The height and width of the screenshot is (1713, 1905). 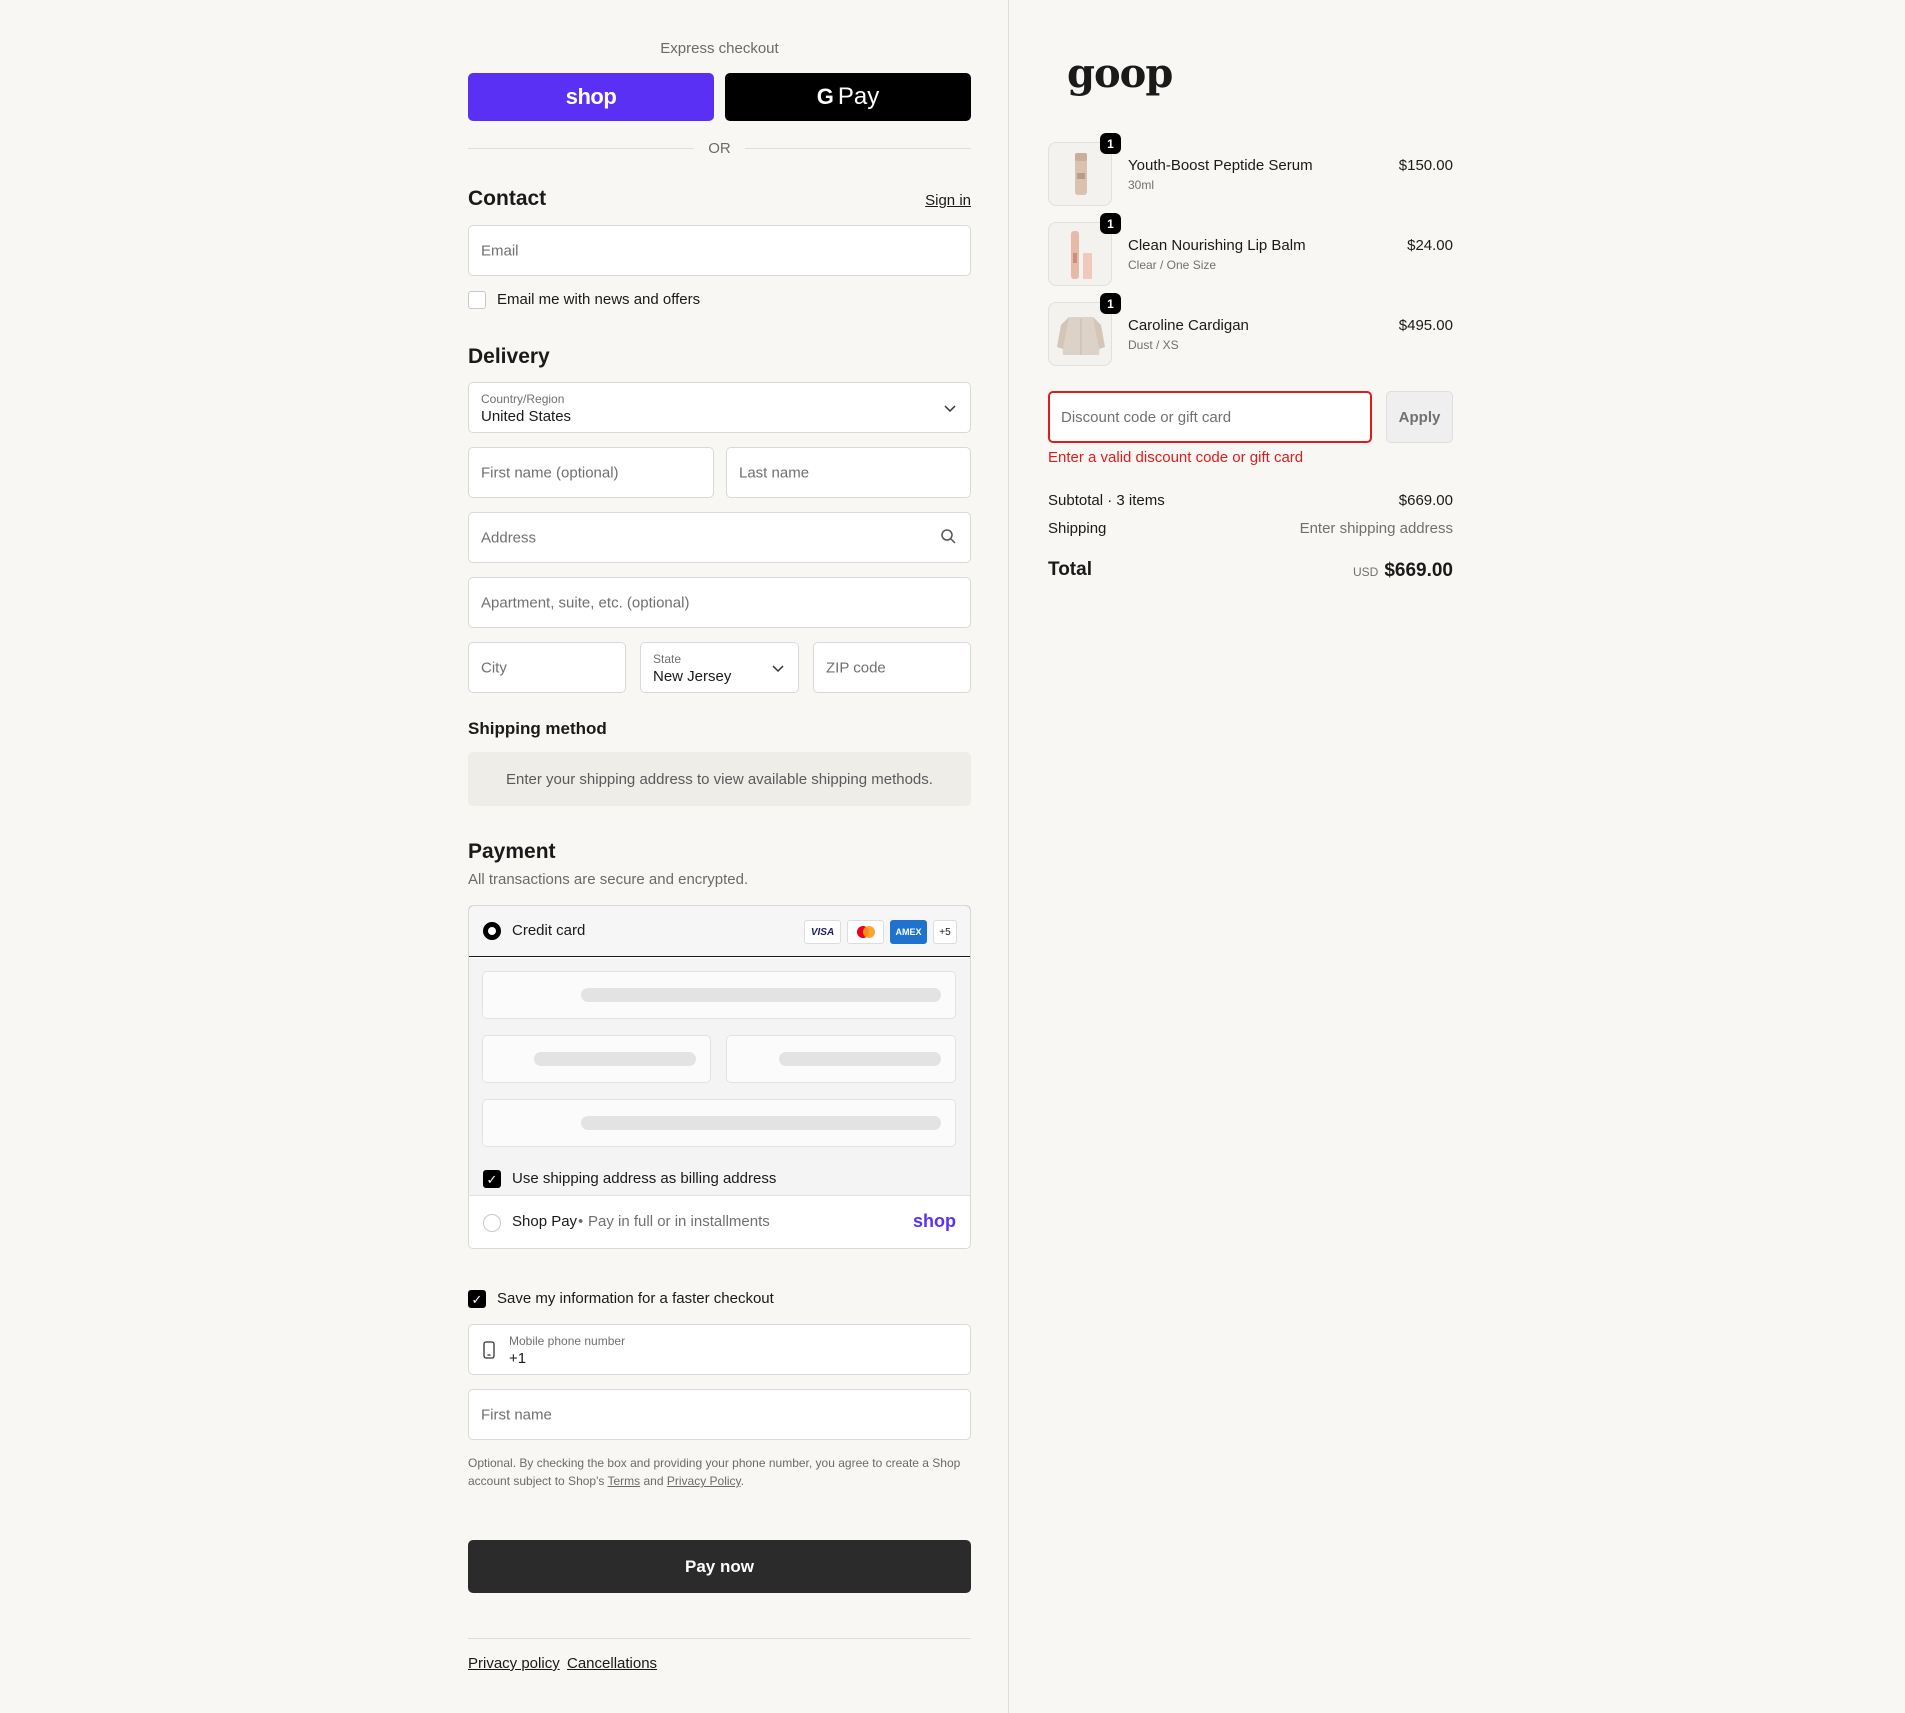 I want to click on credit-card-radio, so click(x=492, y=931).